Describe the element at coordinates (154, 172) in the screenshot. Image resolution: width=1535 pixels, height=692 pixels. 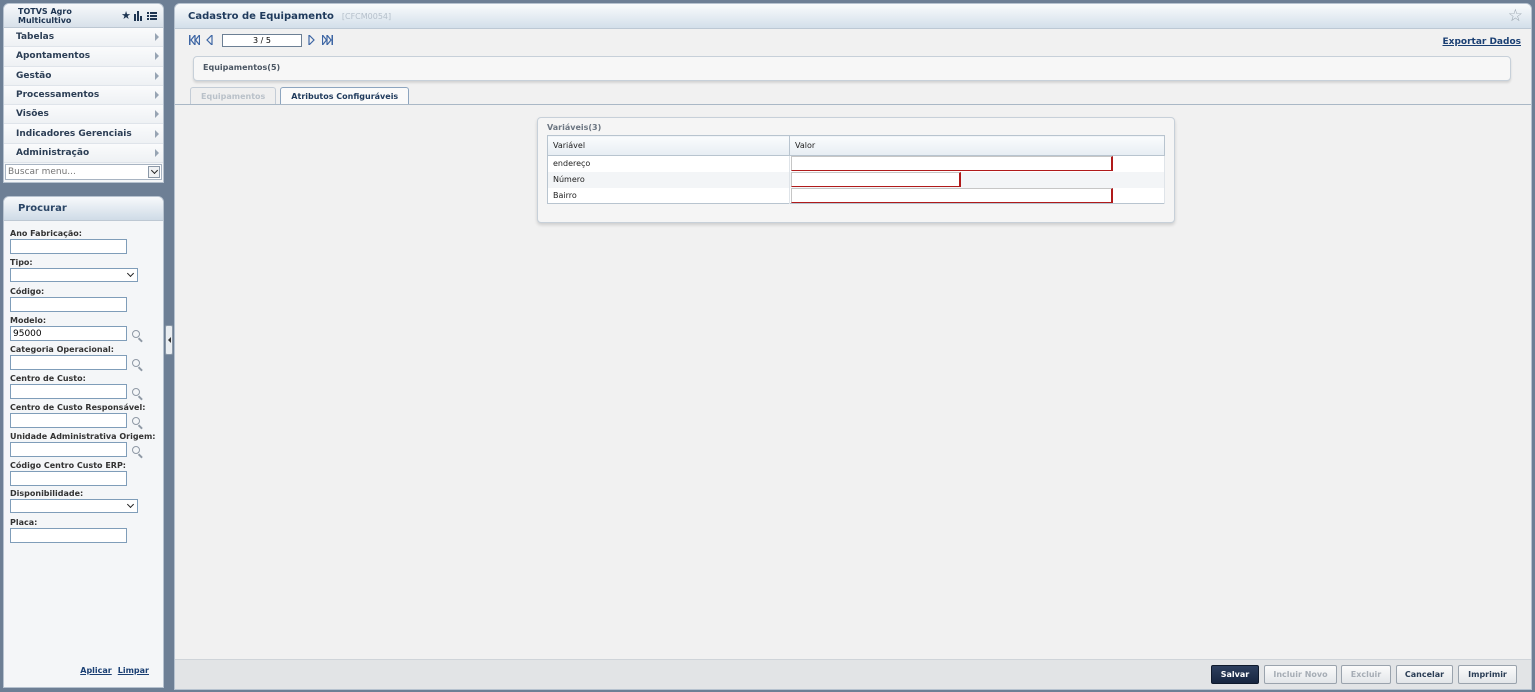
I see `menu-search-dropdown-button` at that location.